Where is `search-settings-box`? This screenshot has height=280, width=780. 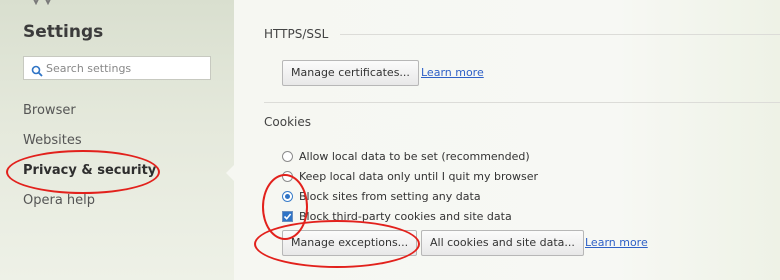 search-settings-box is located at coordinates (117, 68).